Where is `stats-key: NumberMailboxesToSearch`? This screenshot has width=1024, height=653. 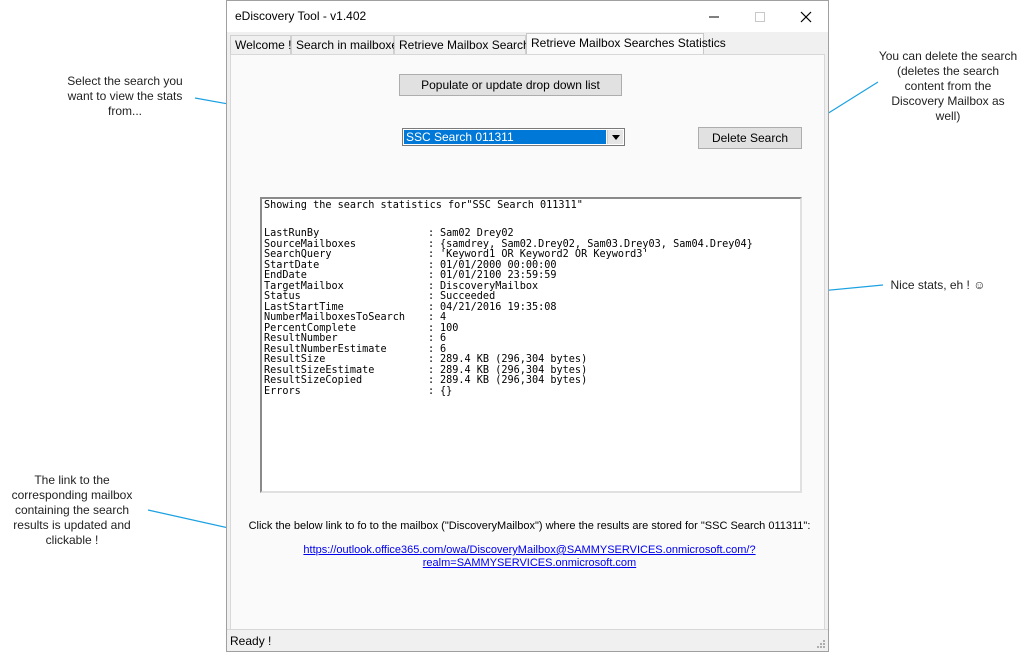 stats-key: NumberMailboxesToSearch is located at coordinates (335, 317).